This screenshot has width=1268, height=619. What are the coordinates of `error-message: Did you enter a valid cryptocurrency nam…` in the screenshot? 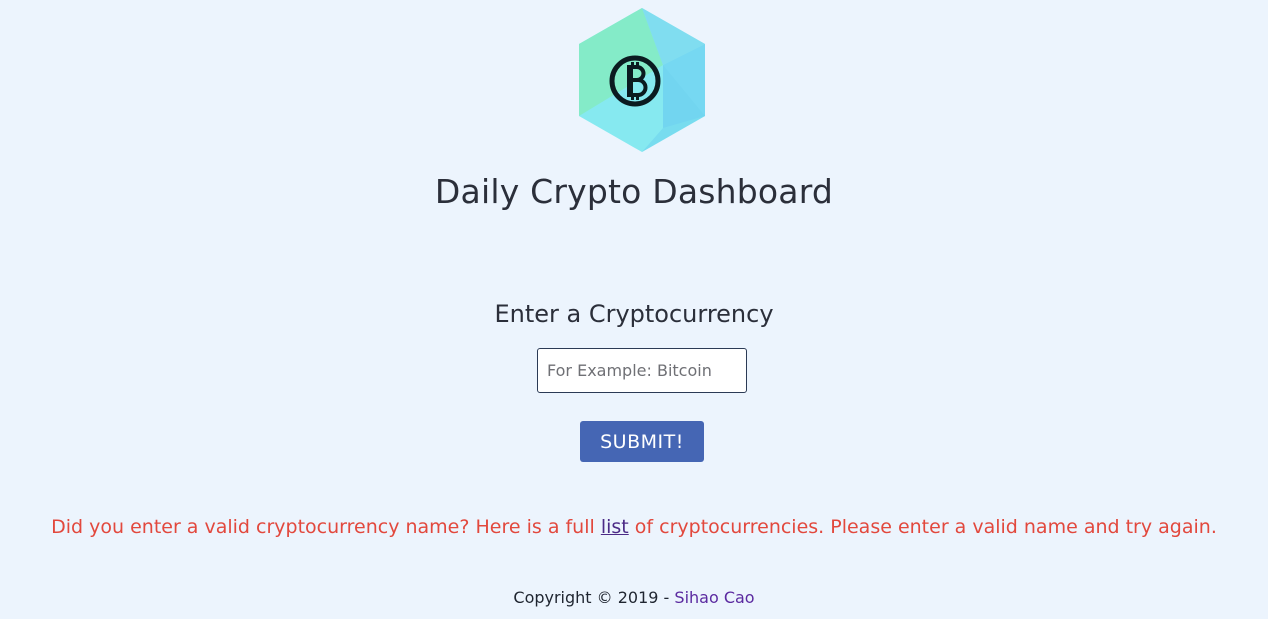 It's located at (634, 527).